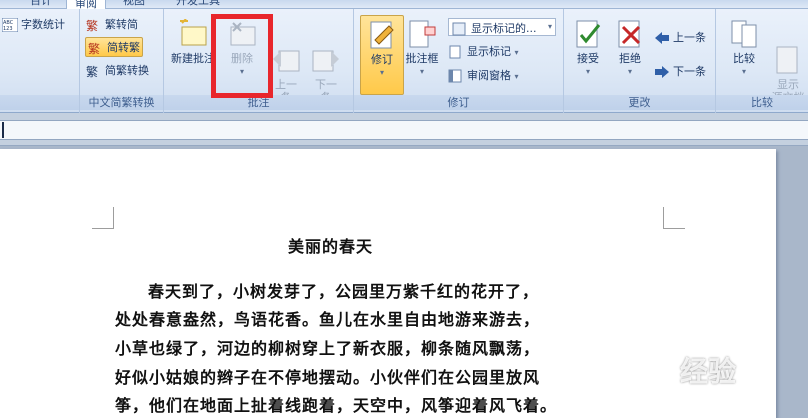  What do you see at coordinates (422, 34) in the screenshot?
I see `balloons-icon` at bounding box center [422, 34].